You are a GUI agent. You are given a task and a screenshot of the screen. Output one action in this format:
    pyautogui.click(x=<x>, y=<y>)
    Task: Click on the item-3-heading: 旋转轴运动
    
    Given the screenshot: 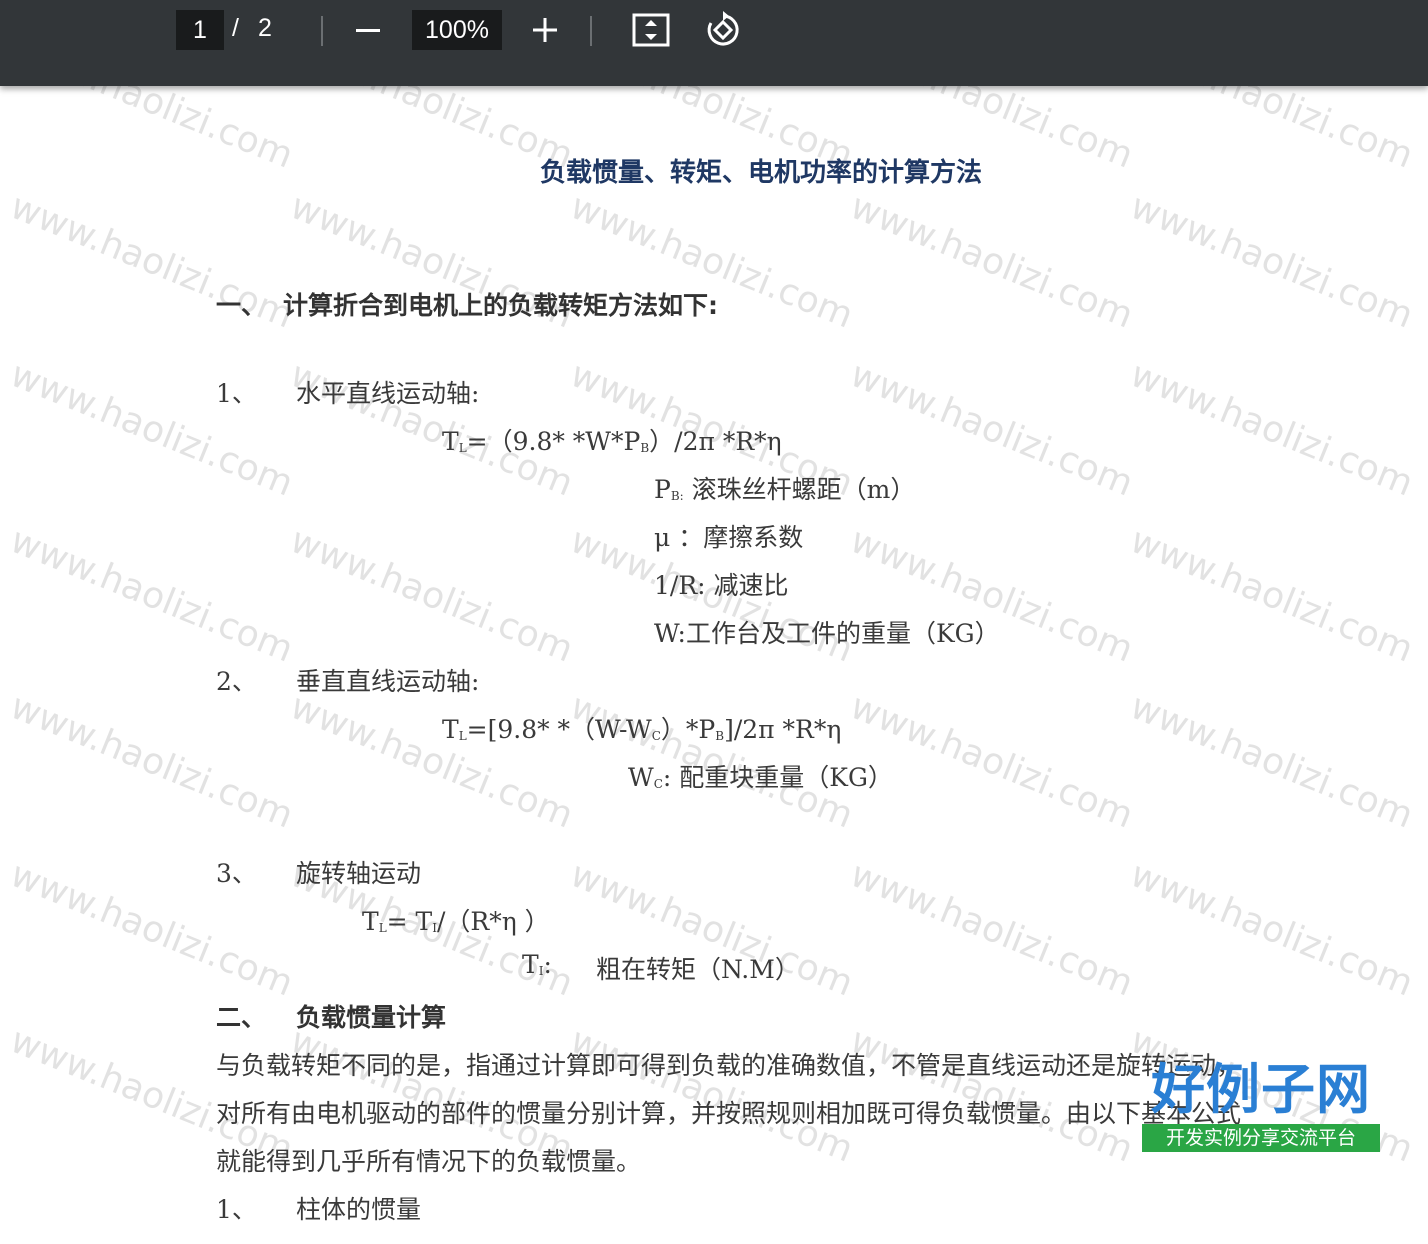 What is the action you would take?
    pyautogui.click(x=359, y=873)
    